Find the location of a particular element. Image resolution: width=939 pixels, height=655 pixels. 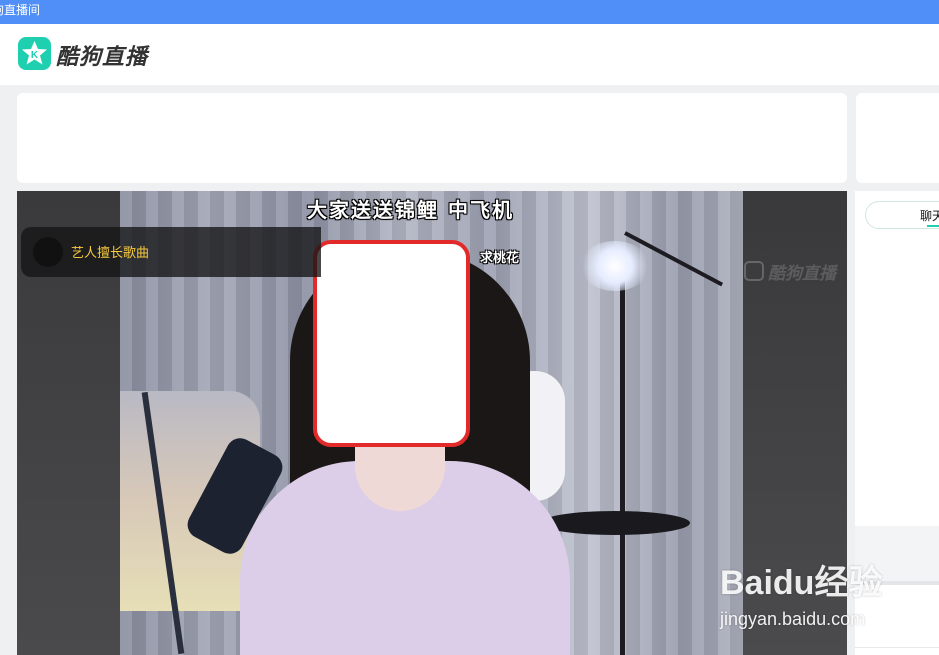

artist-songs-label: 艺人擅长歌曲 is located at coordinates (110, 253).